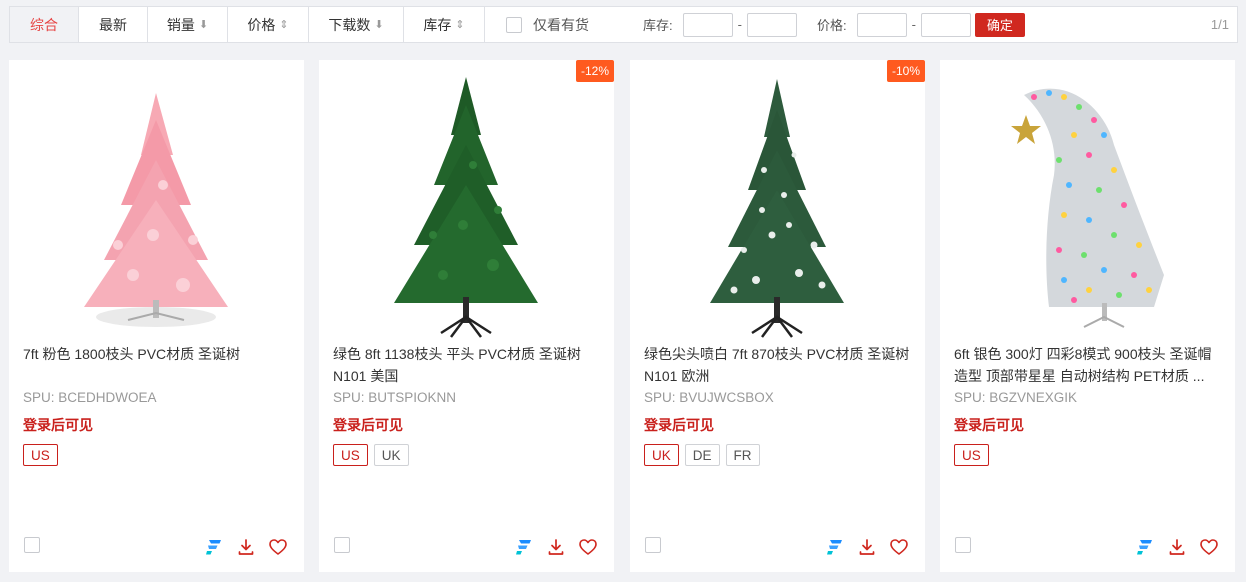 The height and width of the screenshot is (582, 1246). I want to click on only-in-stock-filter: 仅看有货, so click(547, 25).